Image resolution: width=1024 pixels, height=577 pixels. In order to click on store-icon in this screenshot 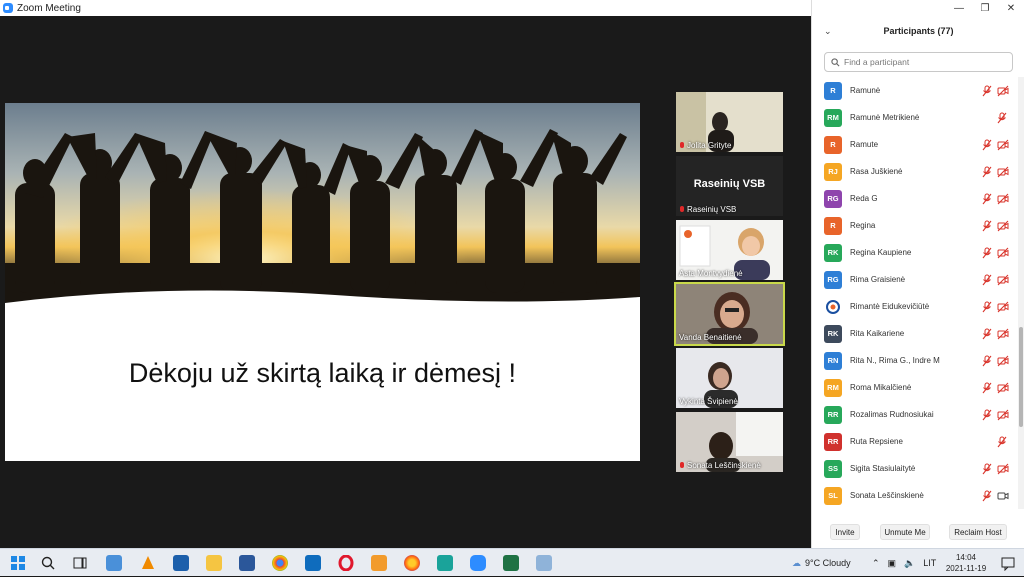, I will do `click(181, 563)`.